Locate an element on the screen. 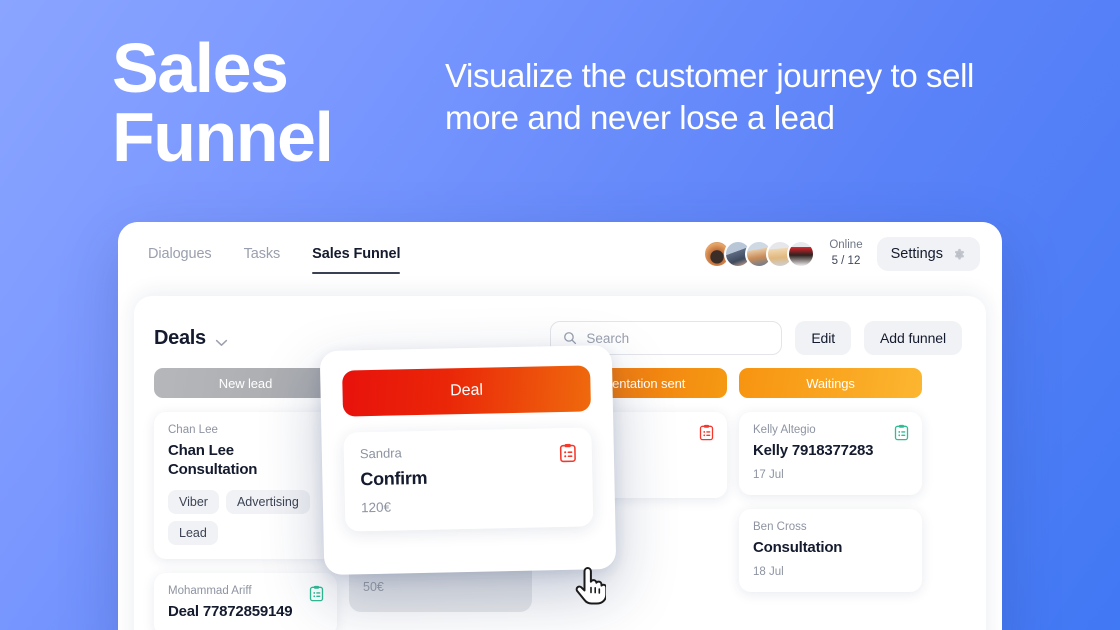 The width and height of the screenshot is (1120, 630). deal-card-title: Chan Lee Consultation is located at coordinates (213, 460).